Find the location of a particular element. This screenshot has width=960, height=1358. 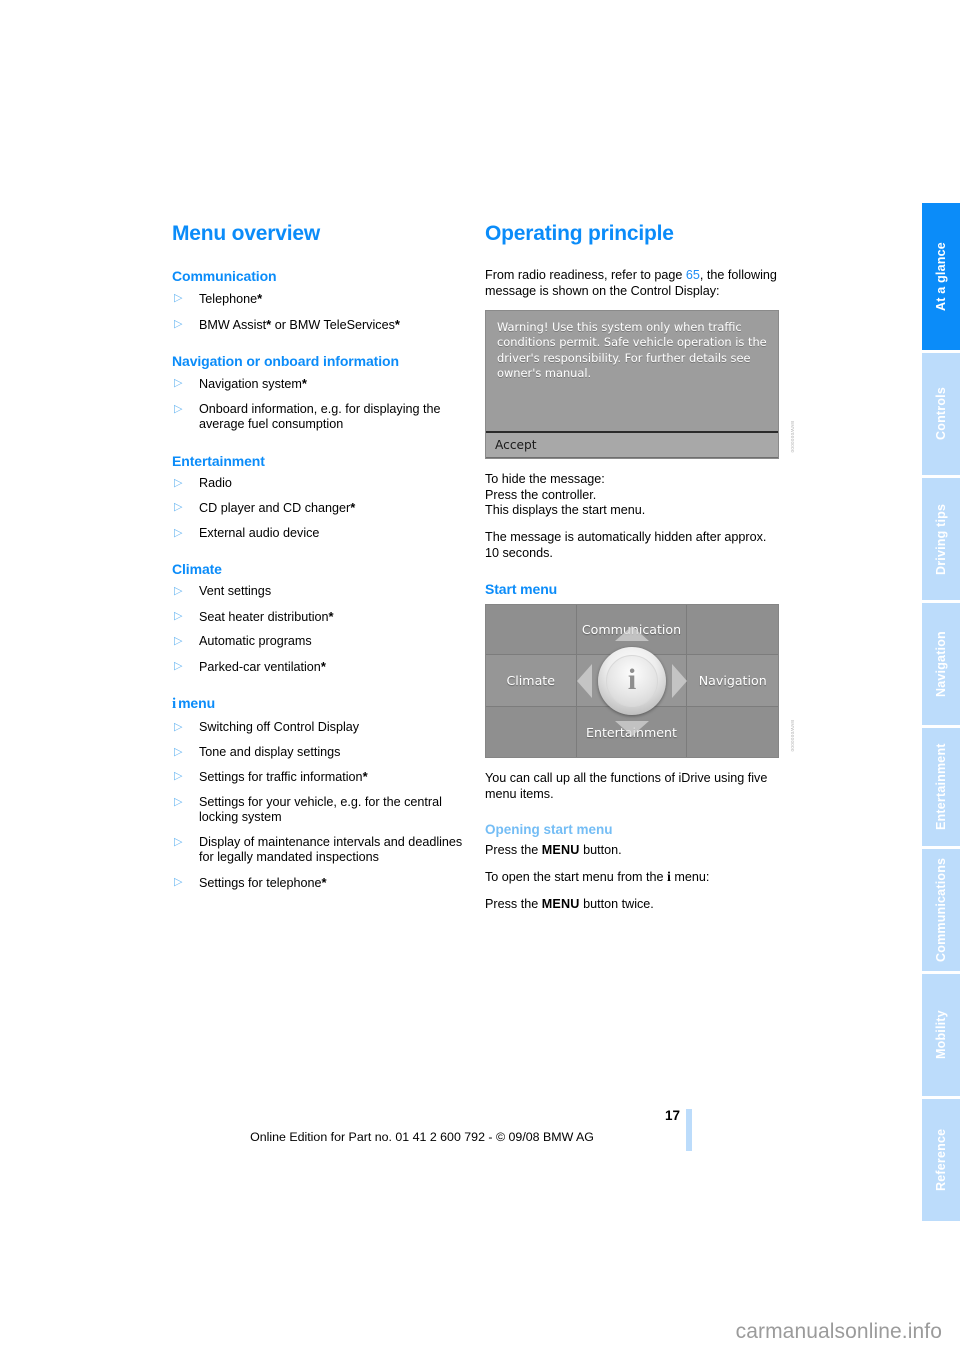

sidebar-tab-reference: Reference is located at coordinates (941, 1160).